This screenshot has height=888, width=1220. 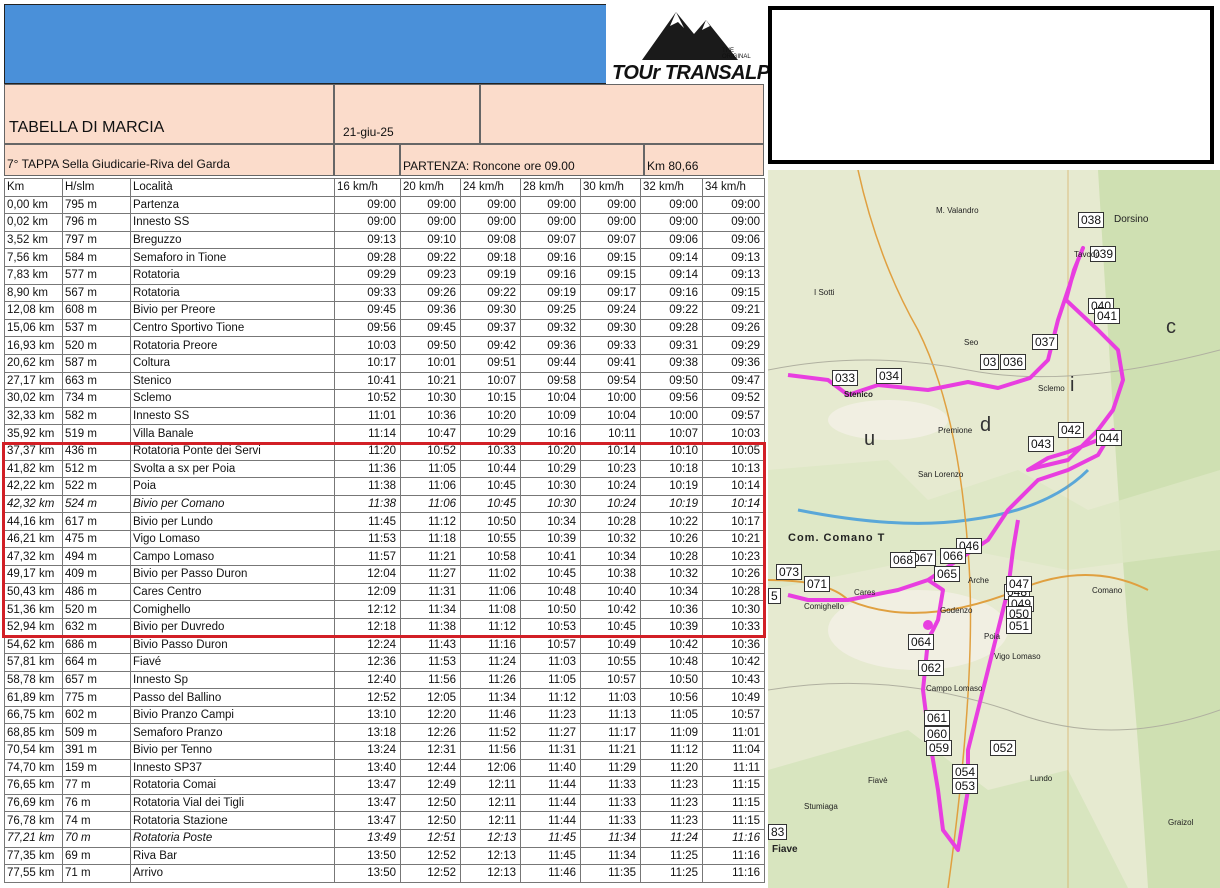 I want to click on table-cell: 11:56, so click(x=430, y=680).